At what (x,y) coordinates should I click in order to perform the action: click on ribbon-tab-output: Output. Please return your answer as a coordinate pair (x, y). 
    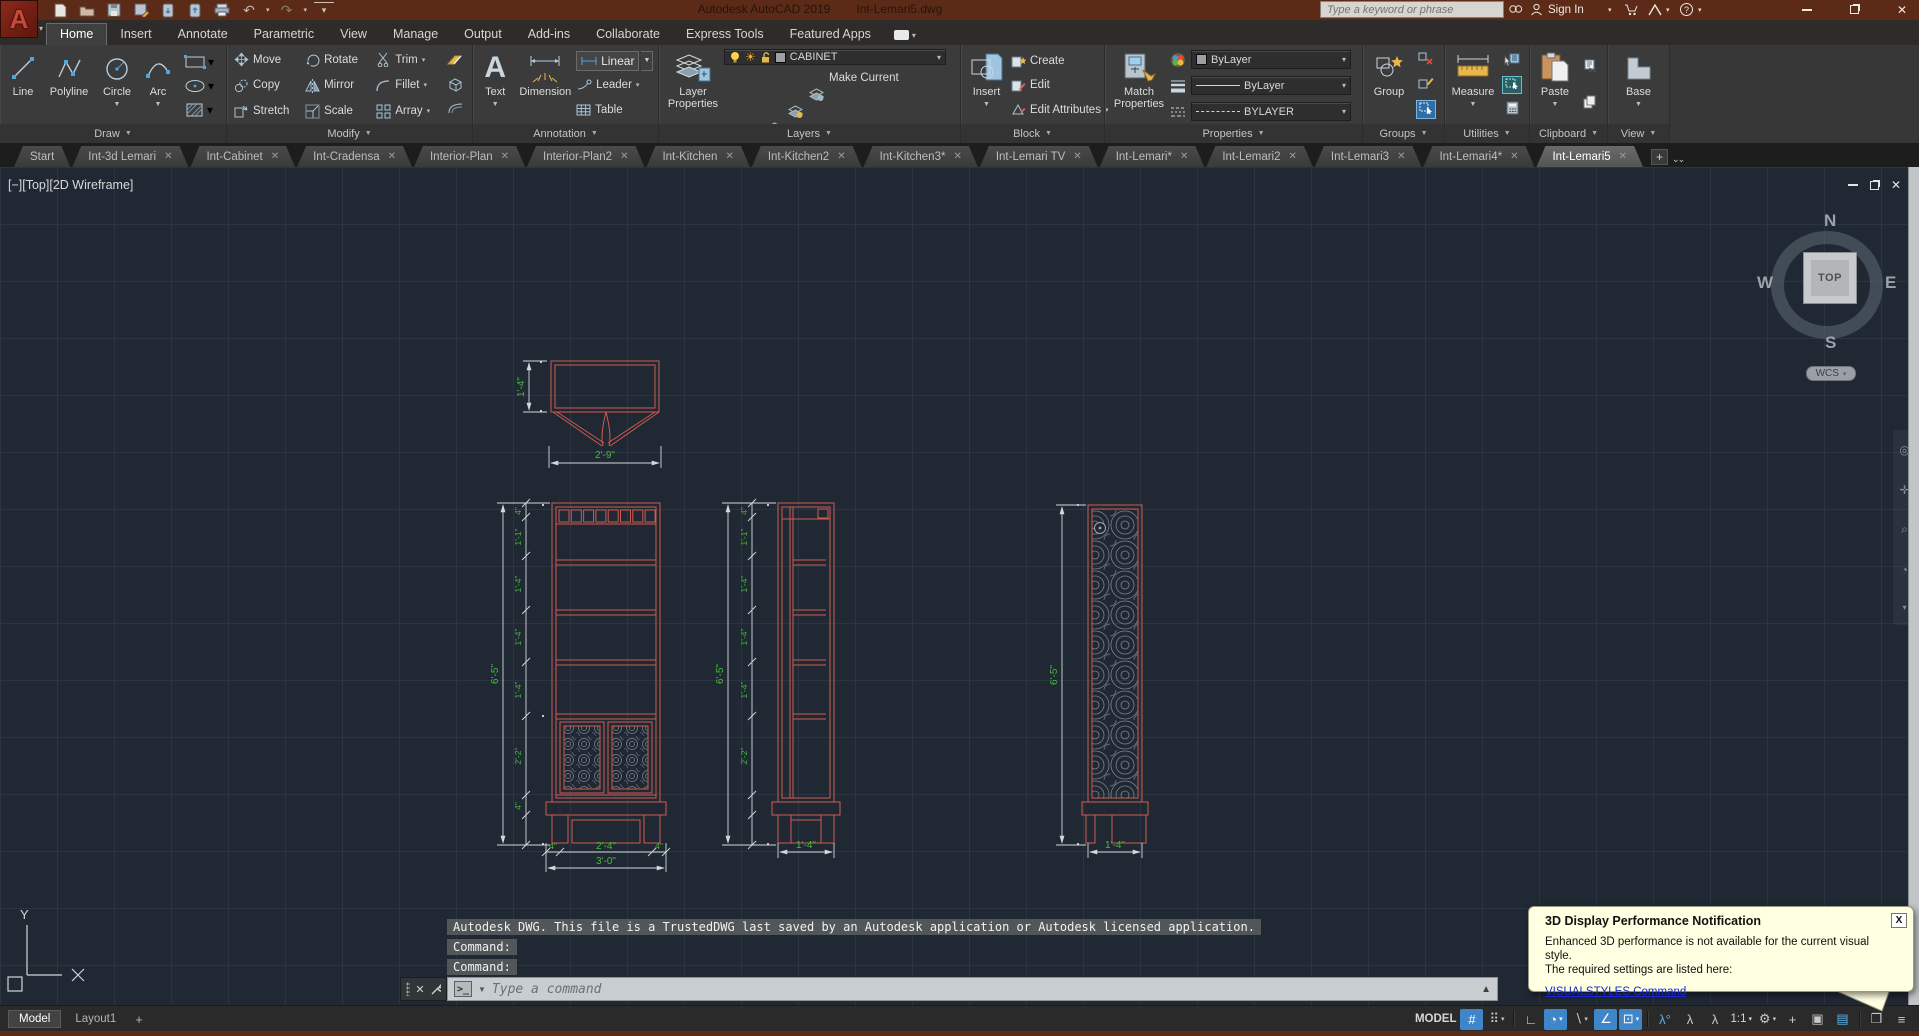
    Looking at the image, I should click on (483, 34).